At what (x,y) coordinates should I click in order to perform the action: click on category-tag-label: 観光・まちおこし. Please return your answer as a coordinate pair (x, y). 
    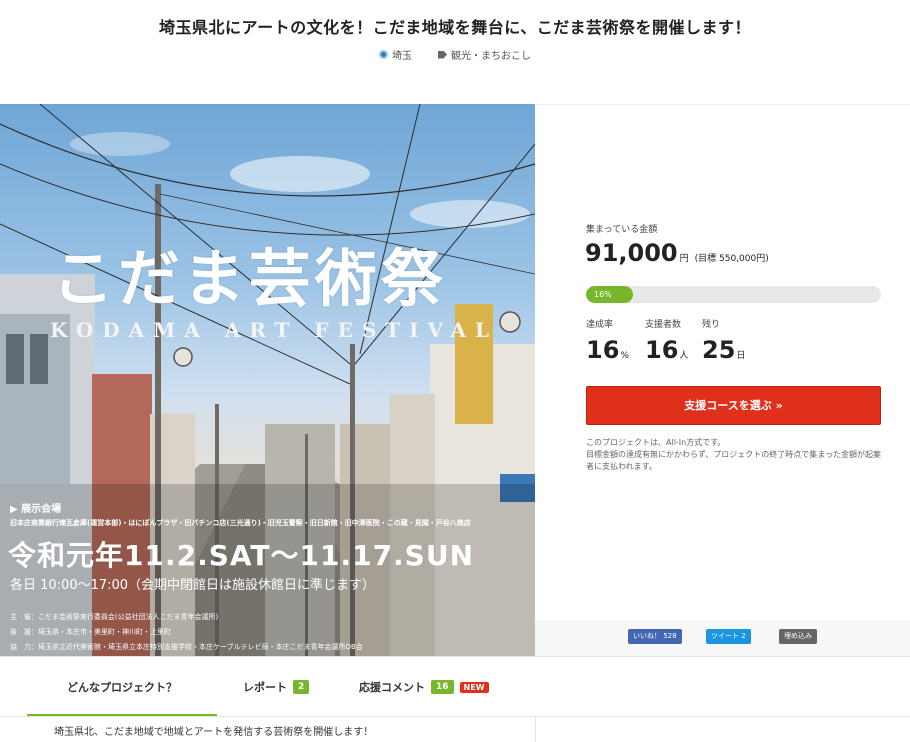
    Looking at the image, I should click on (491, 56).